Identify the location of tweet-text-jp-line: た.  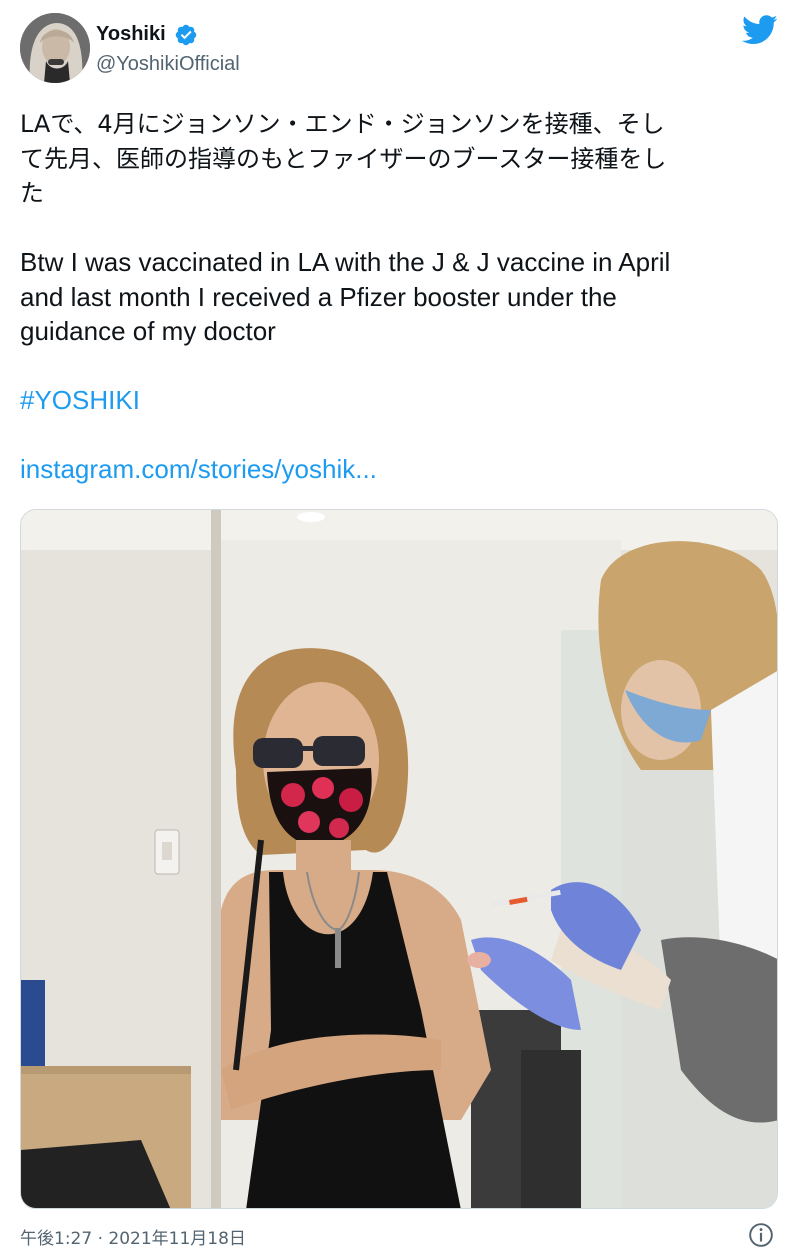
(32, 193).